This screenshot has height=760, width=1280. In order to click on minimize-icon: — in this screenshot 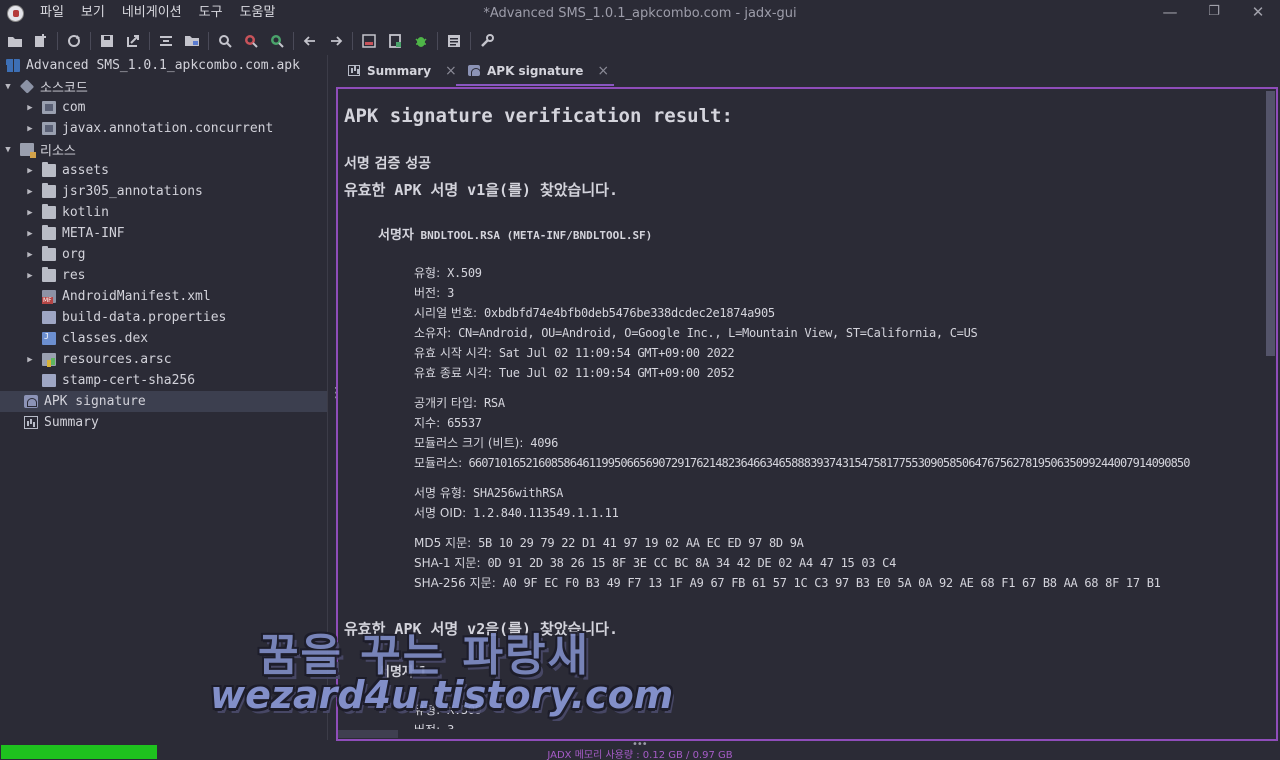, I will do `click(1170, 12)`.